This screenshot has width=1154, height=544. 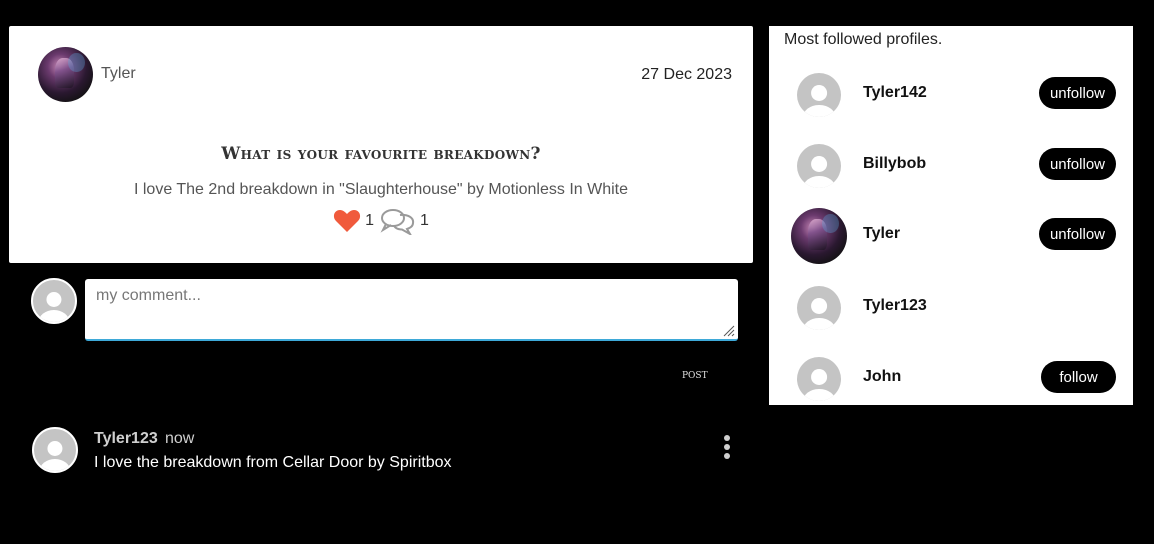 I want to click on comment-time: now, so click(x=180, y=438).